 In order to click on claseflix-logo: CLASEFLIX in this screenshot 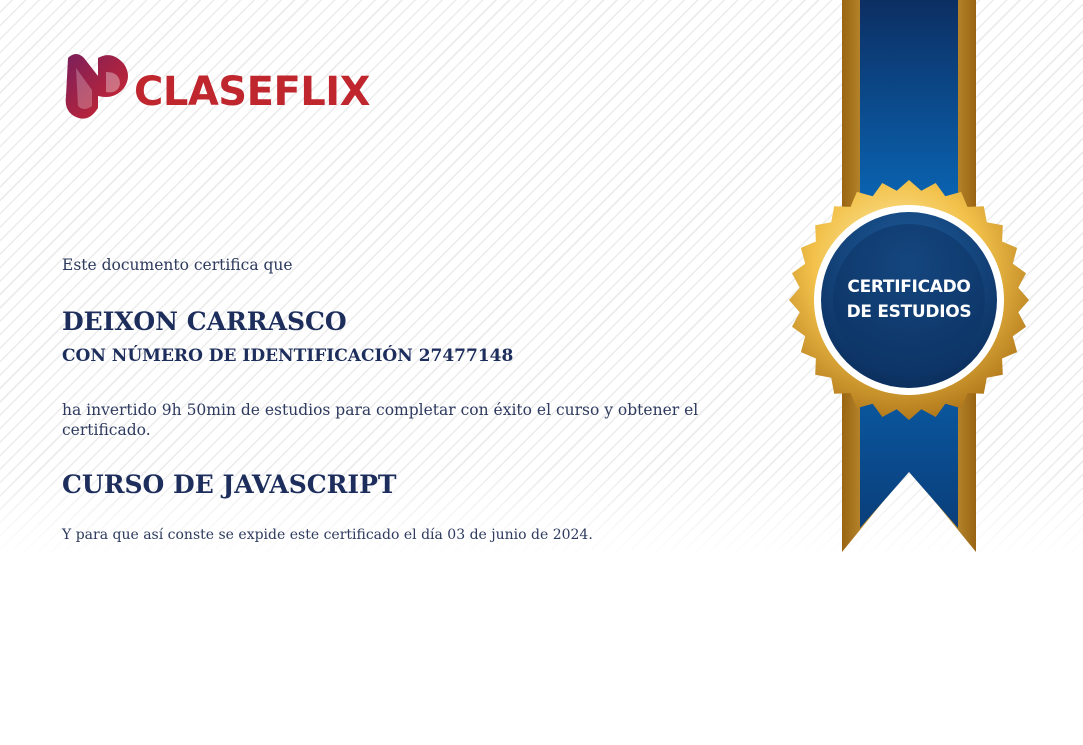, I will do `click(217, 87)`.